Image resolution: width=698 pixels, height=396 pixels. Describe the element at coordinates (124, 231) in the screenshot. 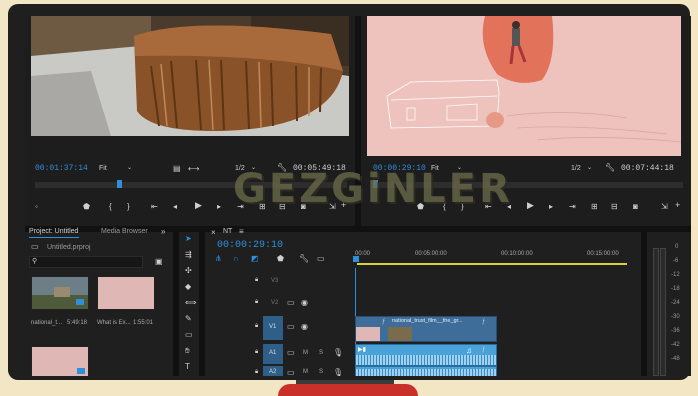

I see `tab-media-browser: Media Browser` at that location.